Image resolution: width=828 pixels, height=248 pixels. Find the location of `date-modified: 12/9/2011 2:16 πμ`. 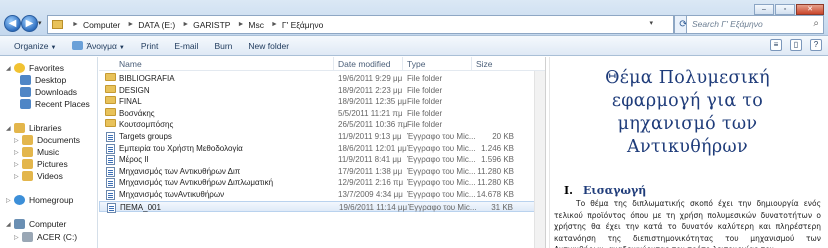

date-modified: 12/9/2011 2:16 πμ is located at coordinates (371, 183).